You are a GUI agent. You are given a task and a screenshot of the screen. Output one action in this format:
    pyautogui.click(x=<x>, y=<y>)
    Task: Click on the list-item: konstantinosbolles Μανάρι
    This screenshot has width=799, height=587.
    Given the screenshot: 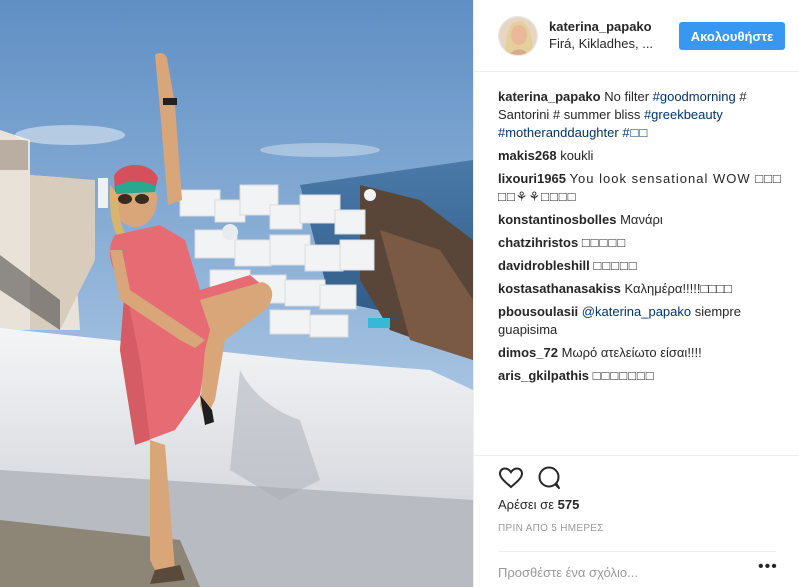 What is the action you would take?
    pyautogui.click(x=643, y=220)
    